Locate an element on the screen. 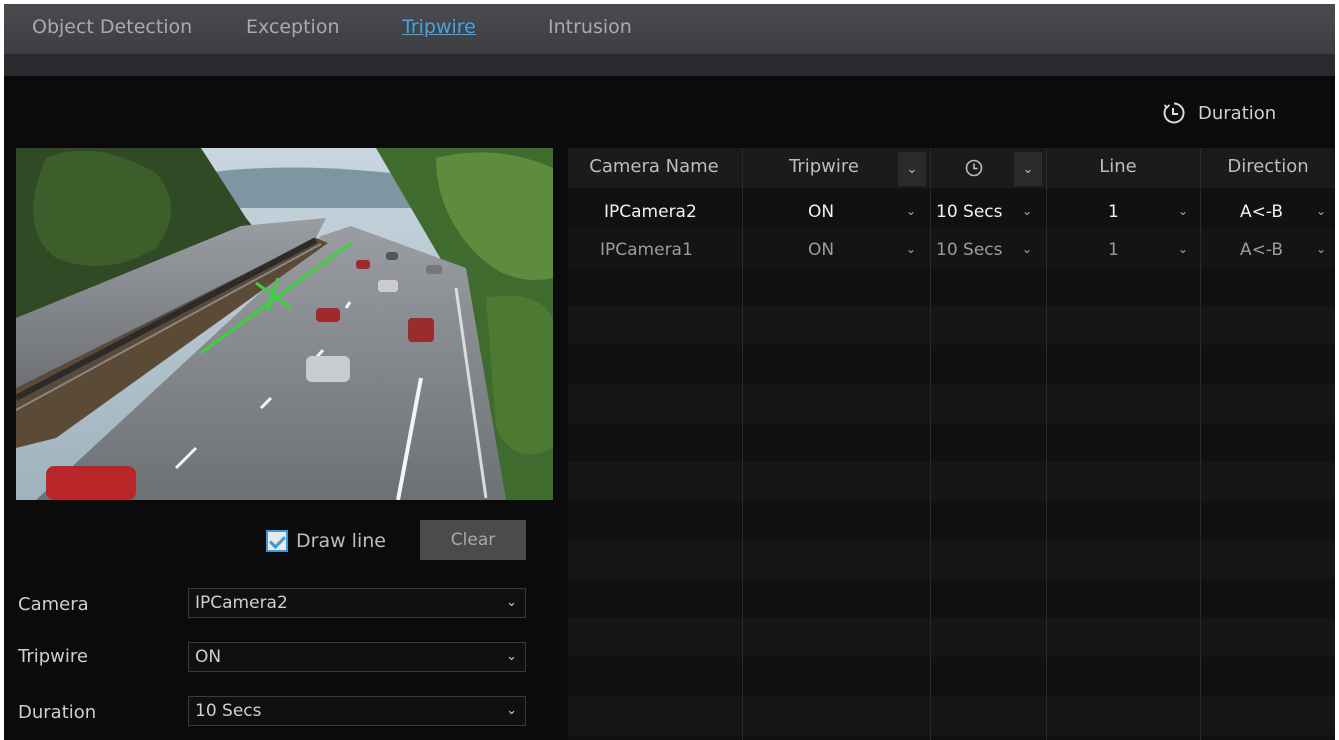  row1-line: 1 is located at coordinates (1113, 212).